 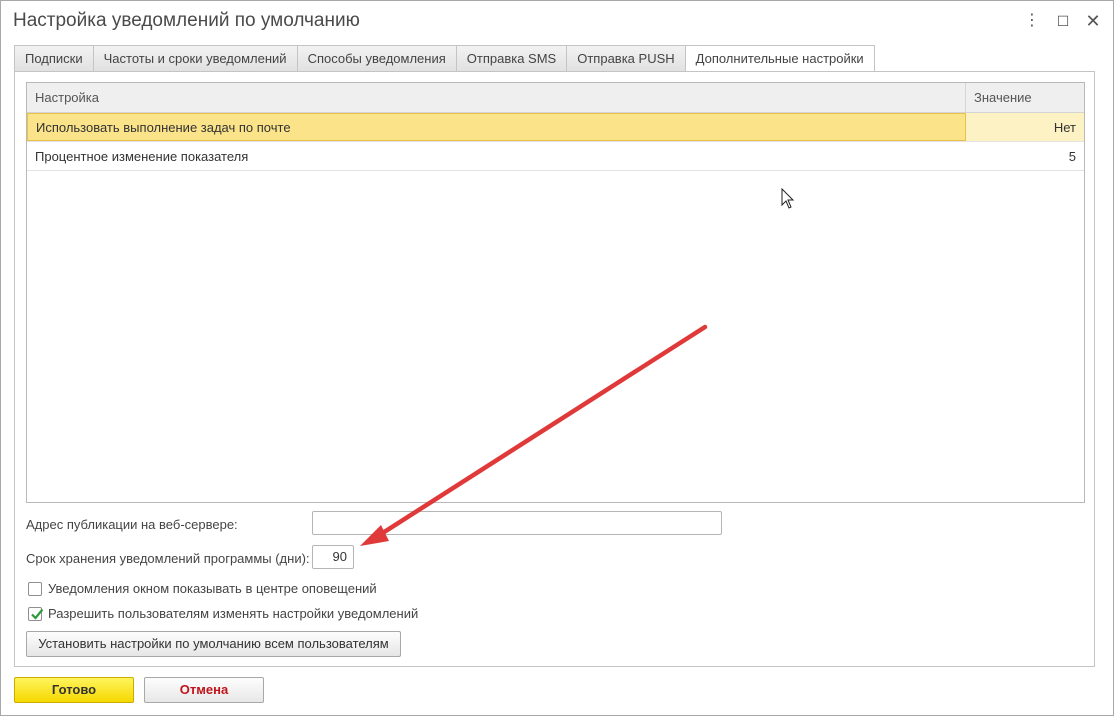 What do you see at coordinates (625, 58) in the screenshot?
I see `tab-push: Отправка PUSH` at bounding box center [625, 58].